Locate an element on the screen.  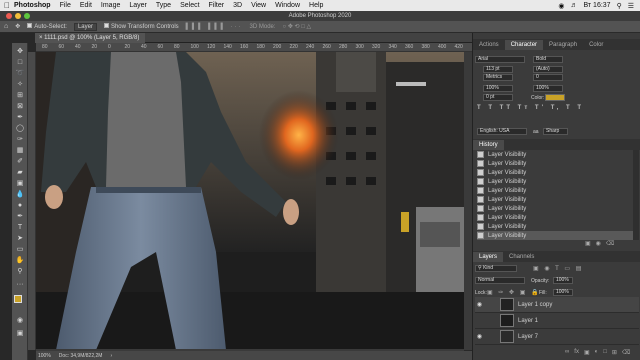
font-size-field: 113 pt is located at coordinates (498, 69).